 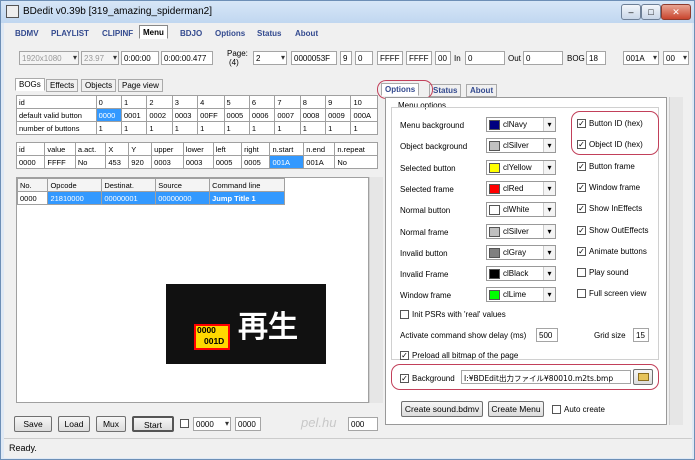 I want to click on option-checkbox: Full screen view, so click(x=611, y=294).